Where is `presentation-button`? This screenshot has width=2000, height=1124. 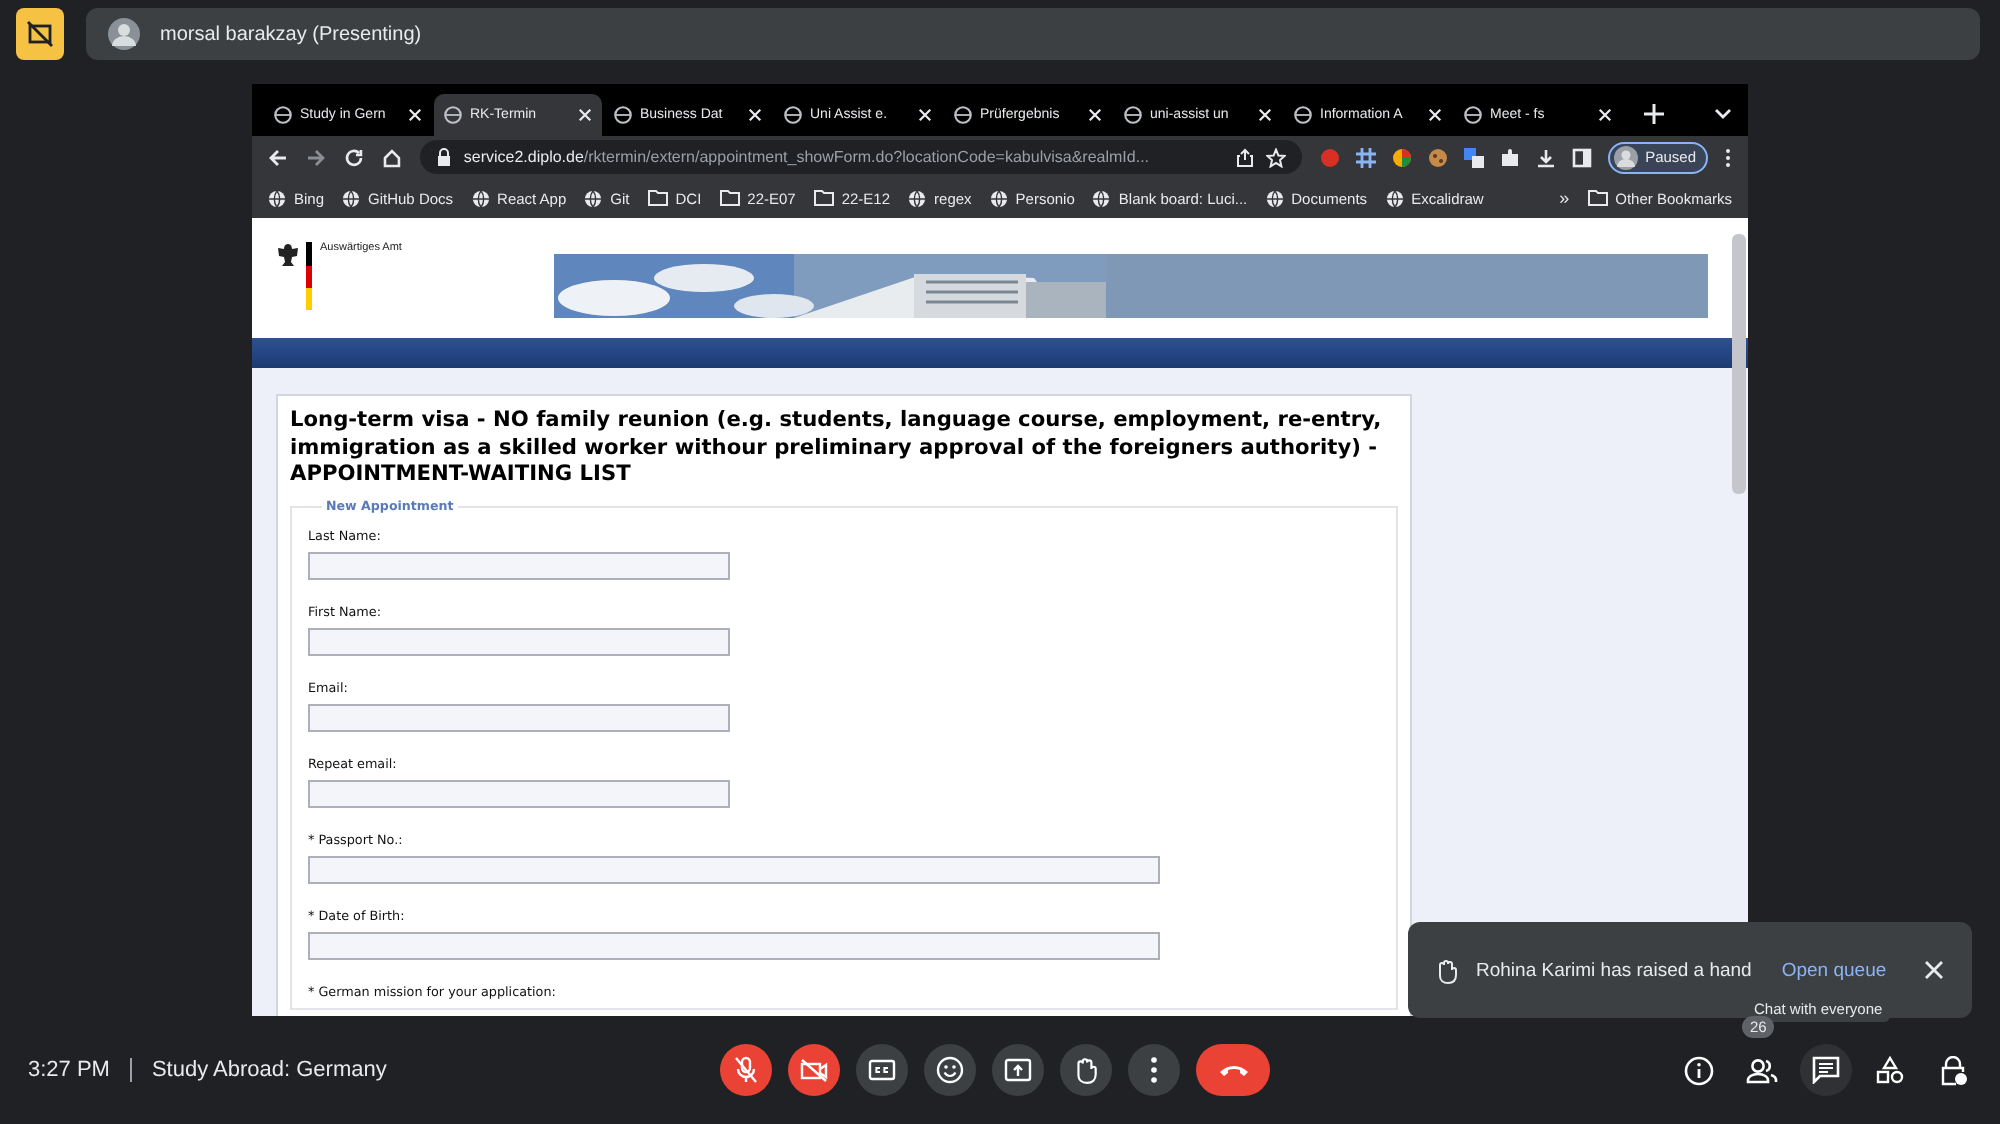
presentation-button is located at coordinates (40, 34).